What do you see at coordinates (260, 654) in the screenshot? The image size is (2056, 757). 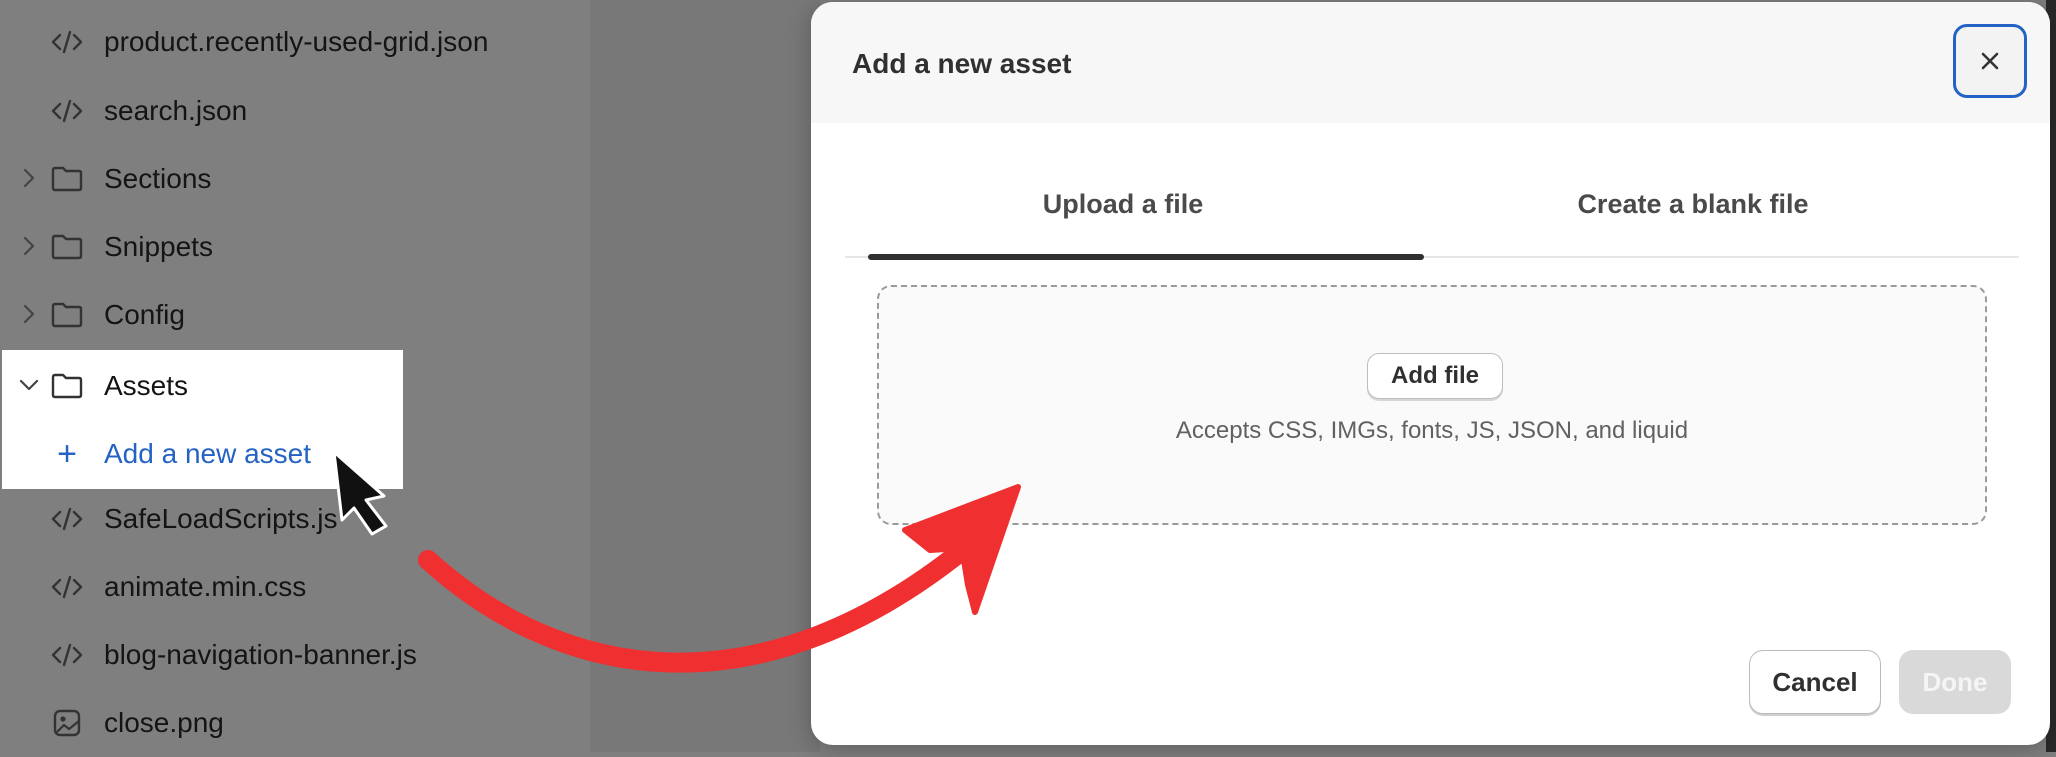 I see `tree-item-label: blog-navigation-banner.js` at bounding box center [260, 654].